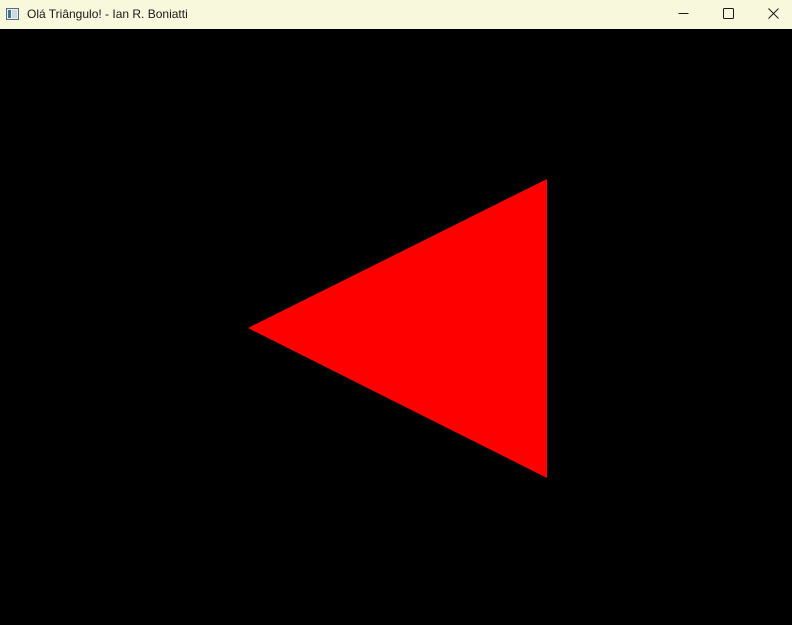  I want to click on minimize-icon, so click(683, 15).